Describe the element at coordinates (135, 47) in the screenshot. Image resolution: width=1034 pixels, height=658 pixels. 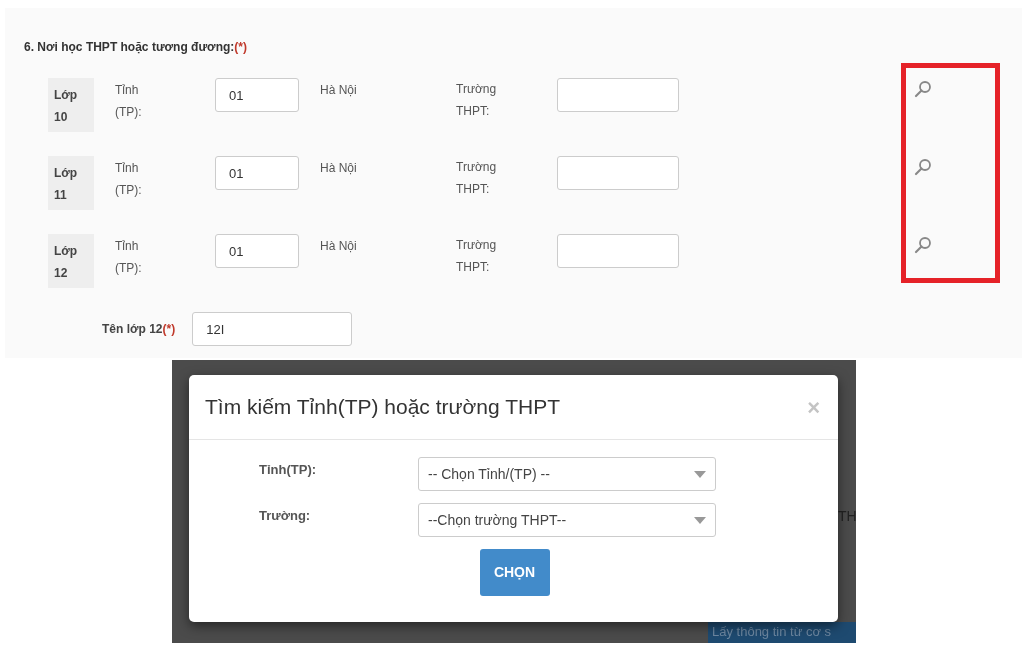
I see `section-title: 6. Nơi học THPT hoặc tương đương:(*)` at that location.